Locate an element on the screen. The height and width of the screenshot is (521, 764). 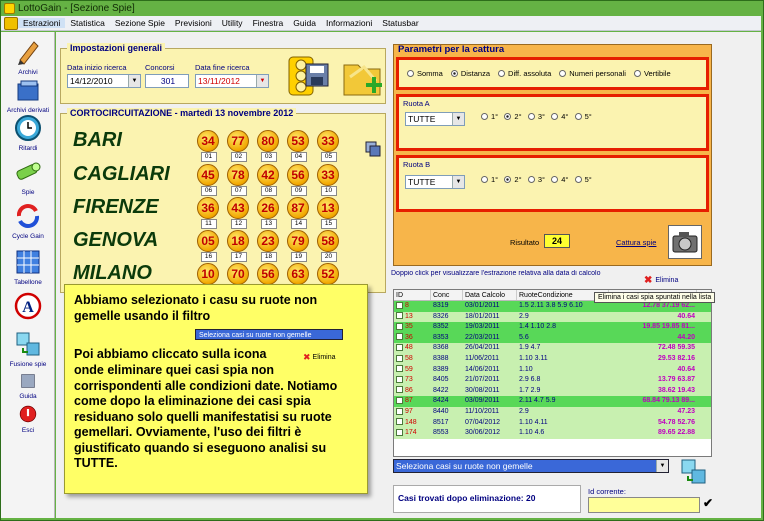
ball-value: 79 is located at coordinates (298, 241).